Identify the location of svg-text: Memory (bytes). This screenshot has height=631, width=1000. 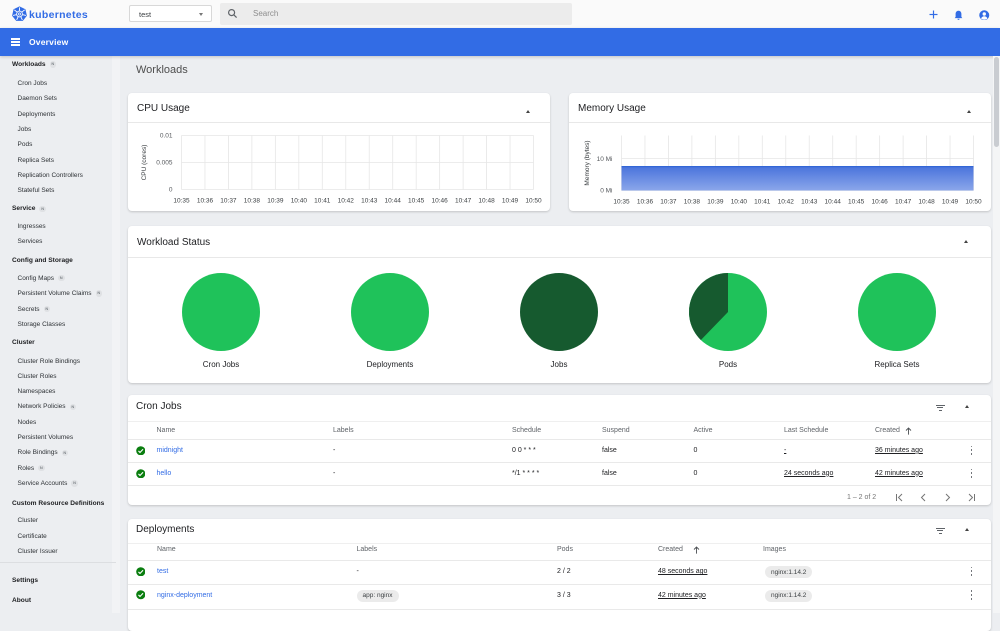
(587, 162).